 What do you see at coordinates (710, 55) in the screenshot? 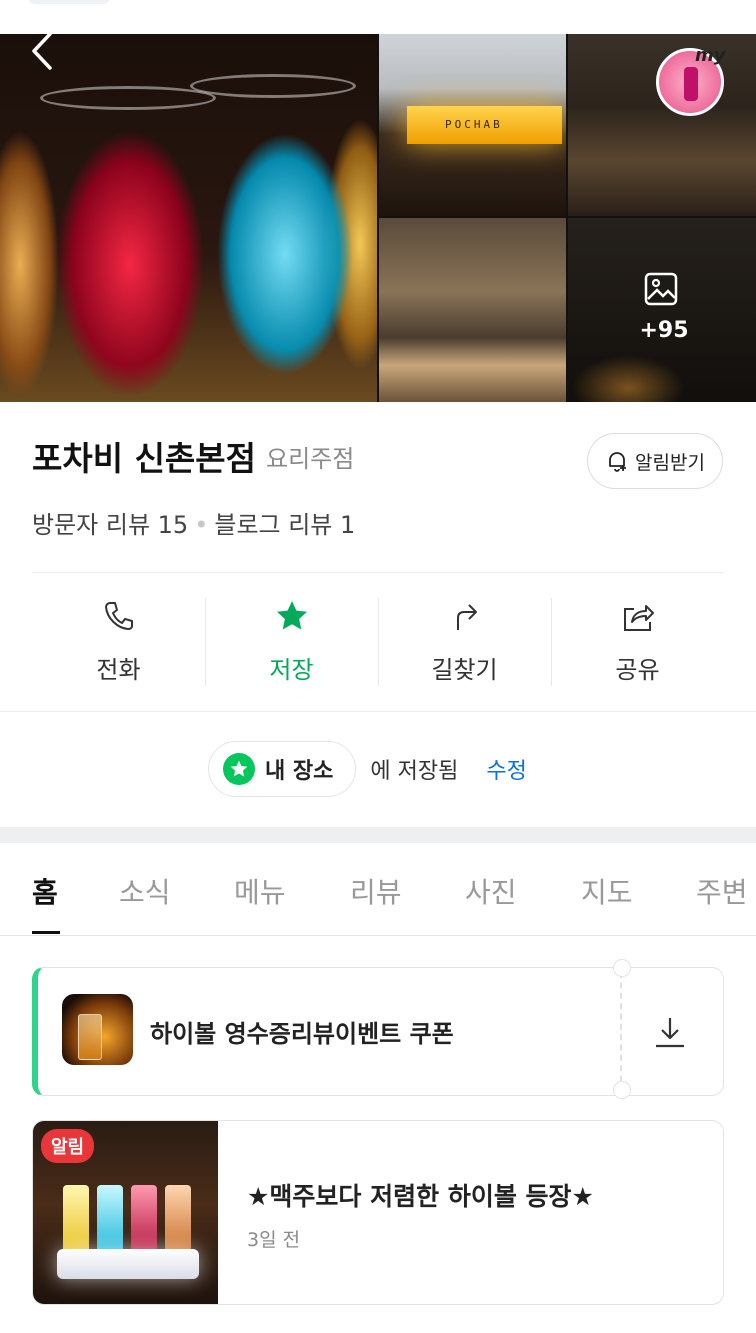
I see `my-label: my` at bounding box center [710, 55].